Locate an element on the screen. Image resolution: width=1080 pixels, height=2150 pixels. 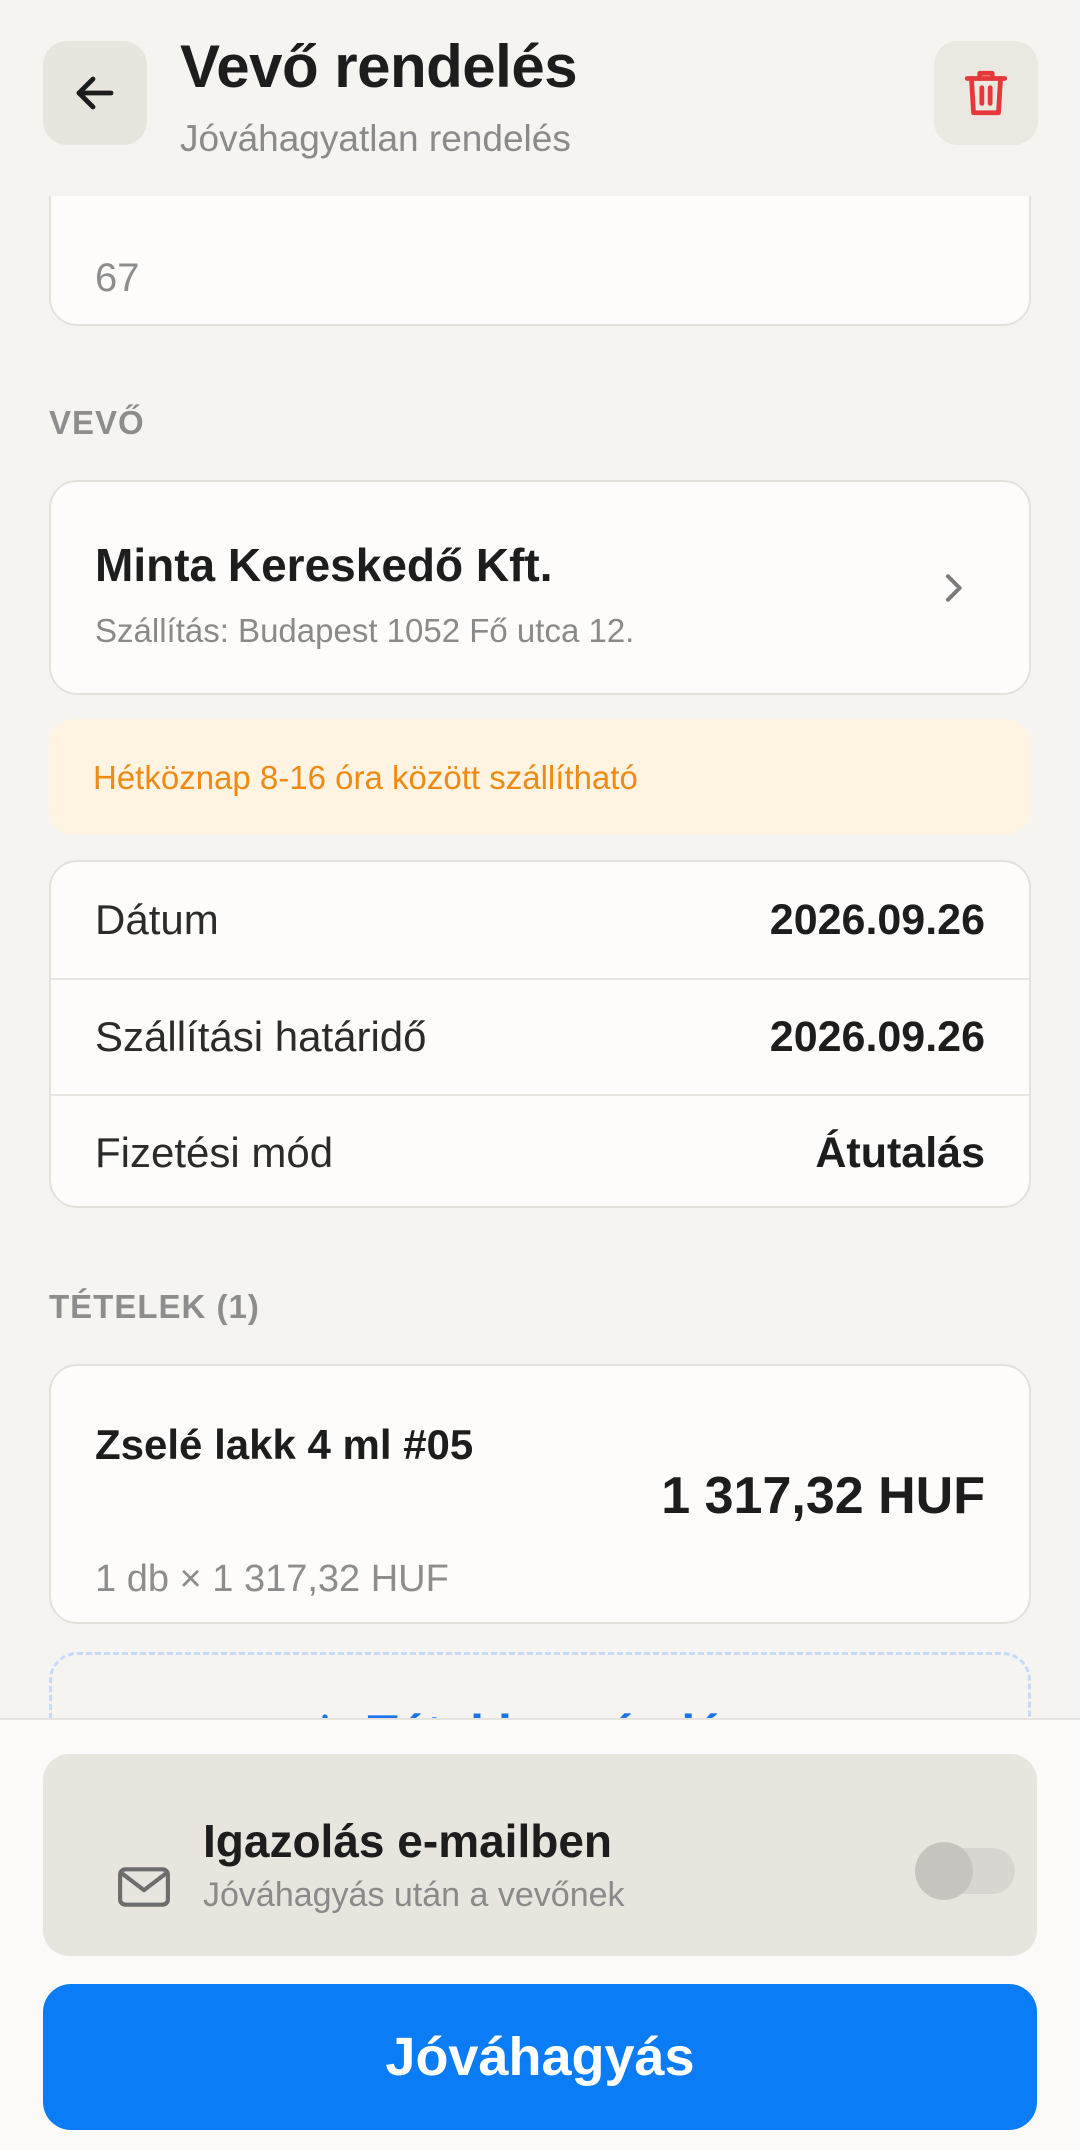
delivery-note: Hétköznap 8-16 óra között szállítható is located at coordinates (540, 777).